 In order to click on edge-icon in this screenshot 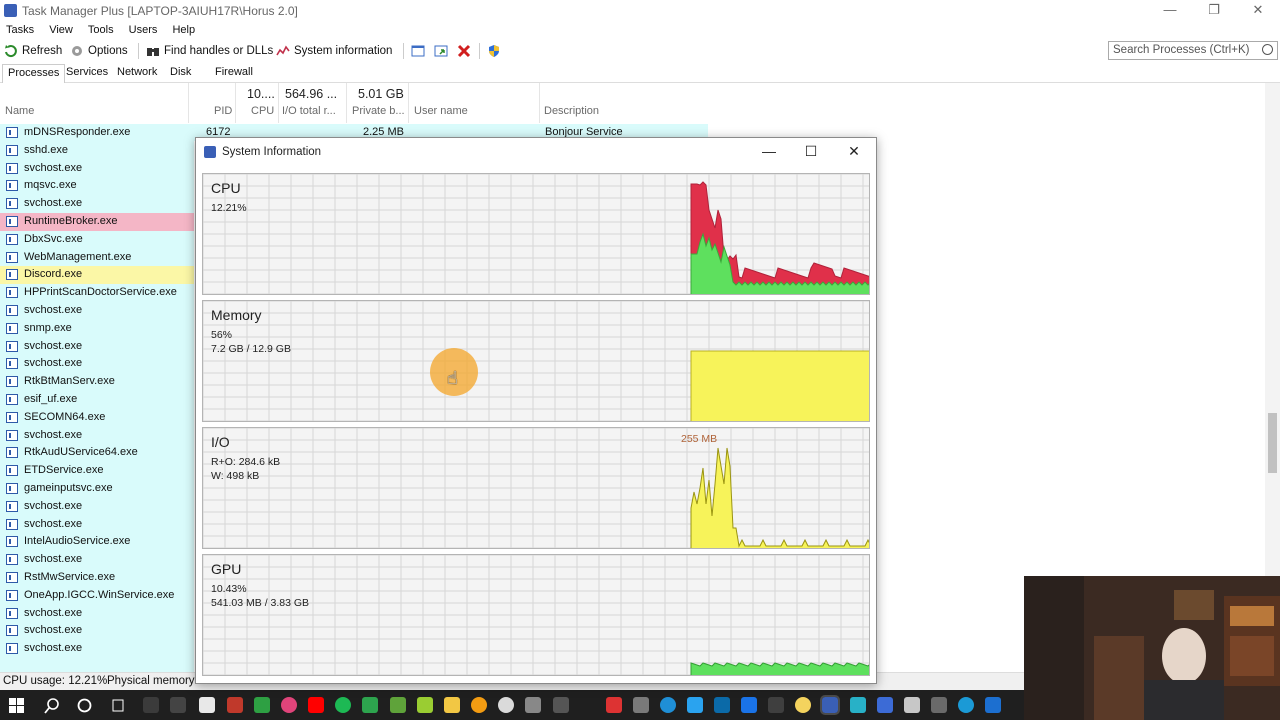, I will do `click(668, 705)`.